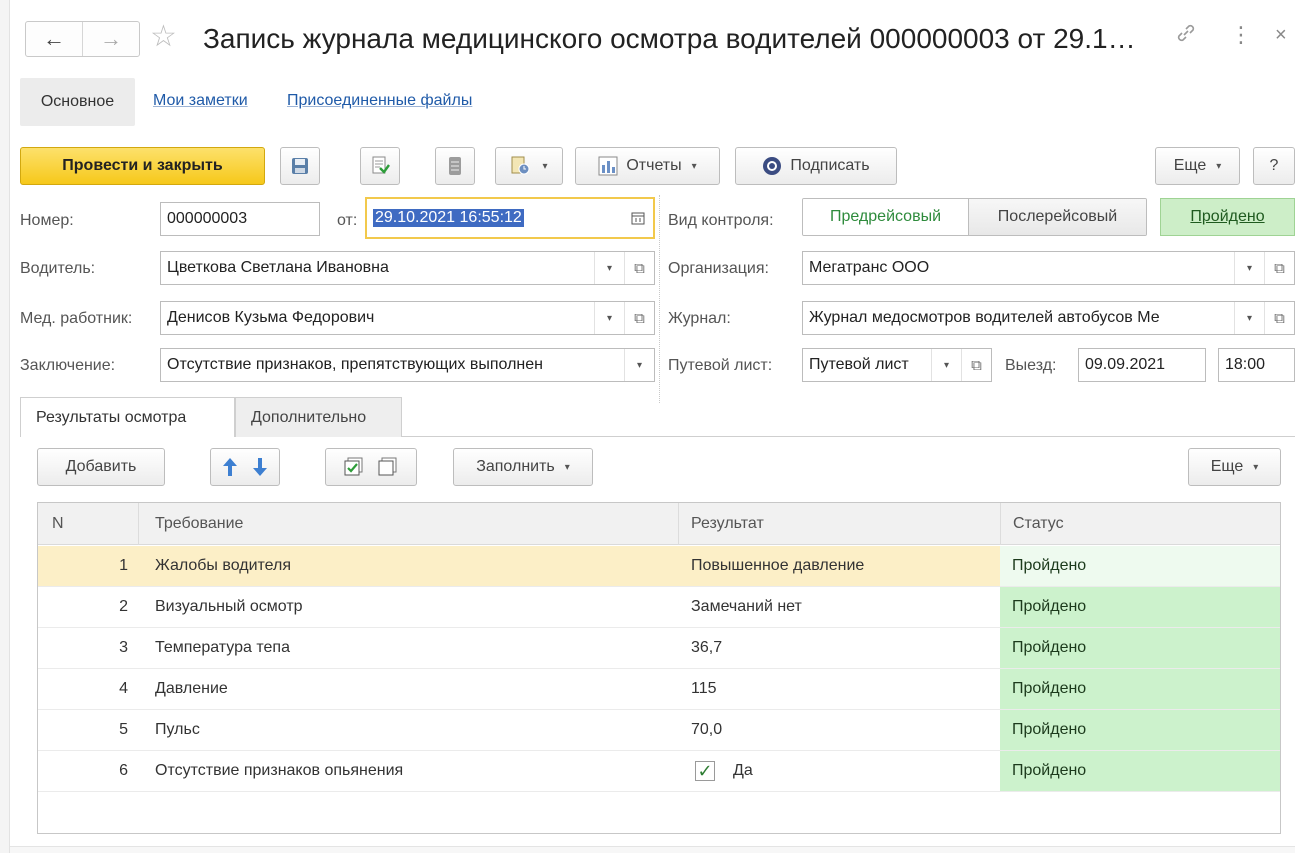  Describe the element at coordinates (1057, 217) in the screenshot. I see `control-post-option: Послерейсовый` at that location.